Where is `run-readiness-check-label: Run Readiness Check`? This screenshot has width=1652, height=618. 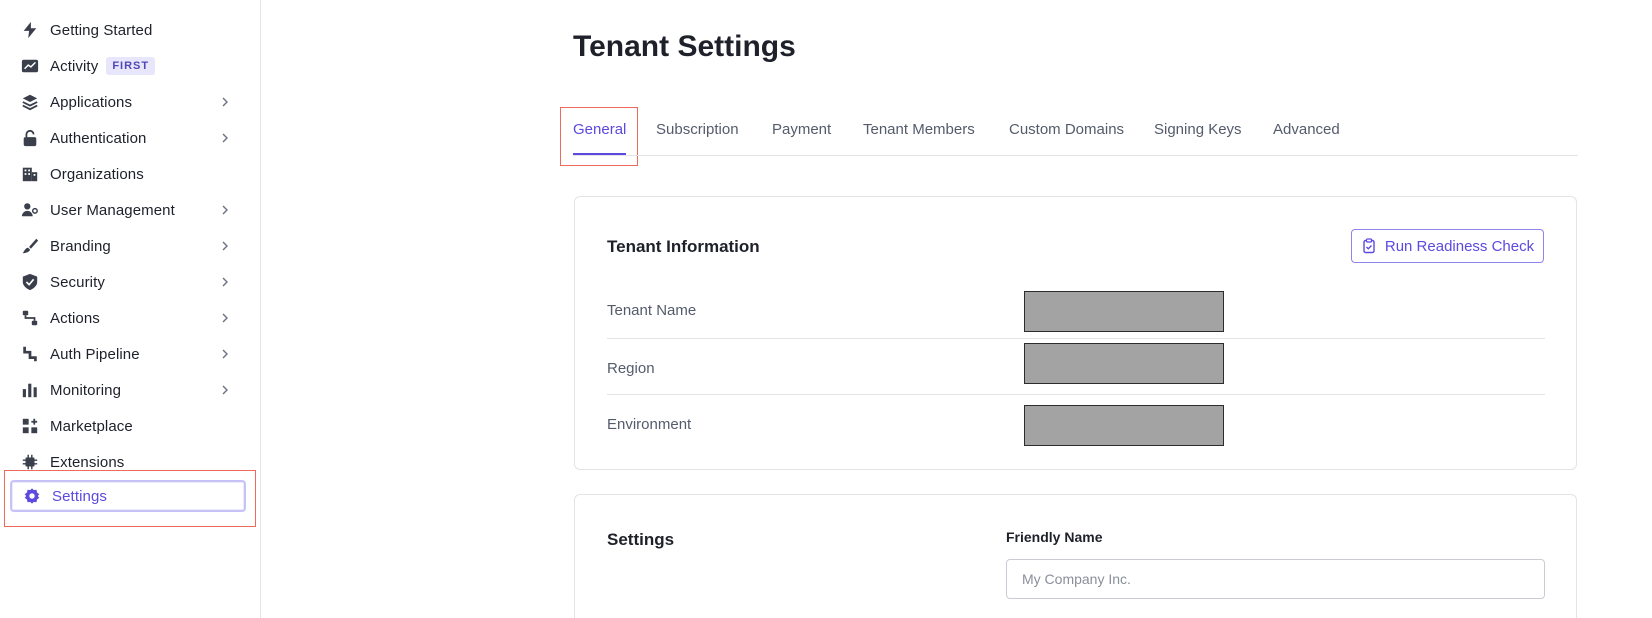
run-readiness-check-label: Run Readiness Check is located at coordinates (1459, 246).